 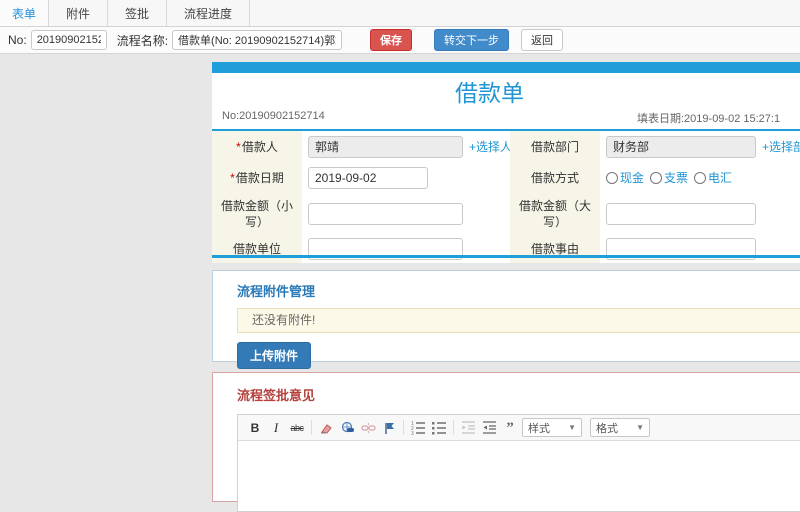 What do you see at coordinates (519, 476) in the screenshot?
I see `editor-content-area` at bounding box center [519, 476].